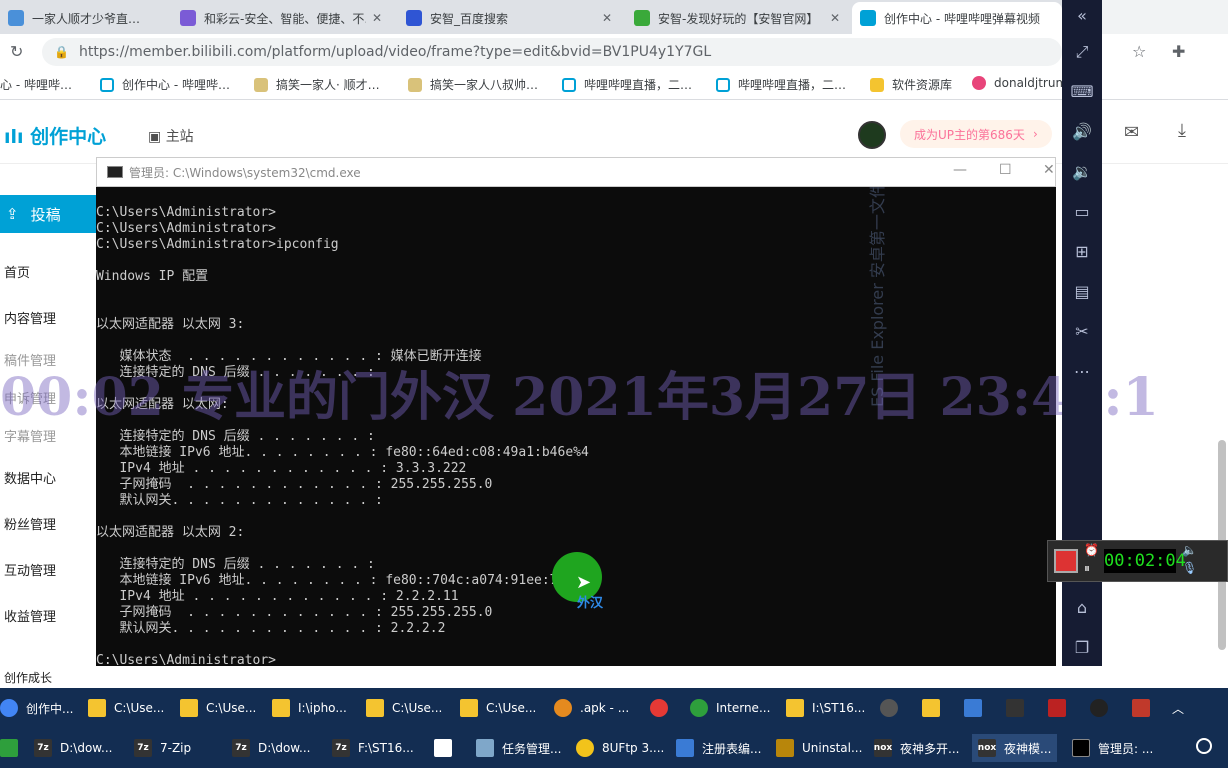 Image resolution: width=1228 pixels, height=768 pixels. I want to click on sidebar-item-content: 内容管理, so click(30, 317).